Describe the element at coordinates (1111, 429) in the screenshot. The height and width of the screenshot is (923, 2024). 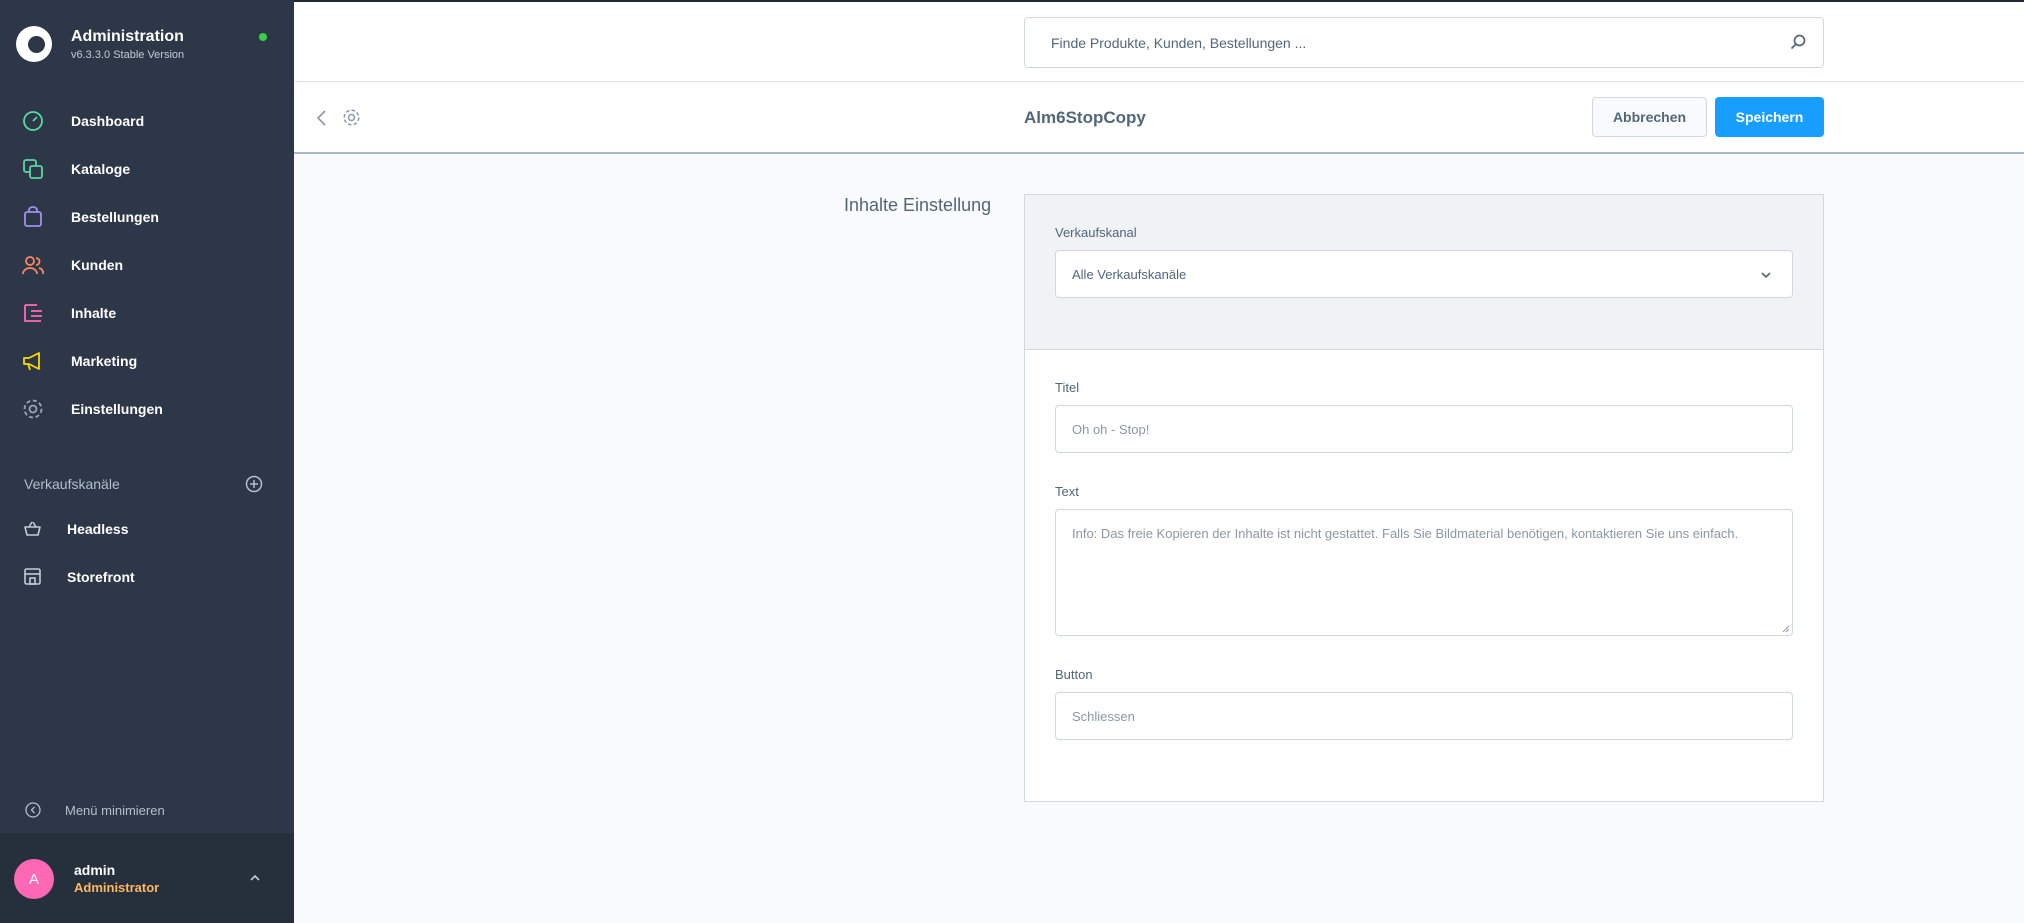
I see `title-placeholder: Oh oh - Stop!` at that location.